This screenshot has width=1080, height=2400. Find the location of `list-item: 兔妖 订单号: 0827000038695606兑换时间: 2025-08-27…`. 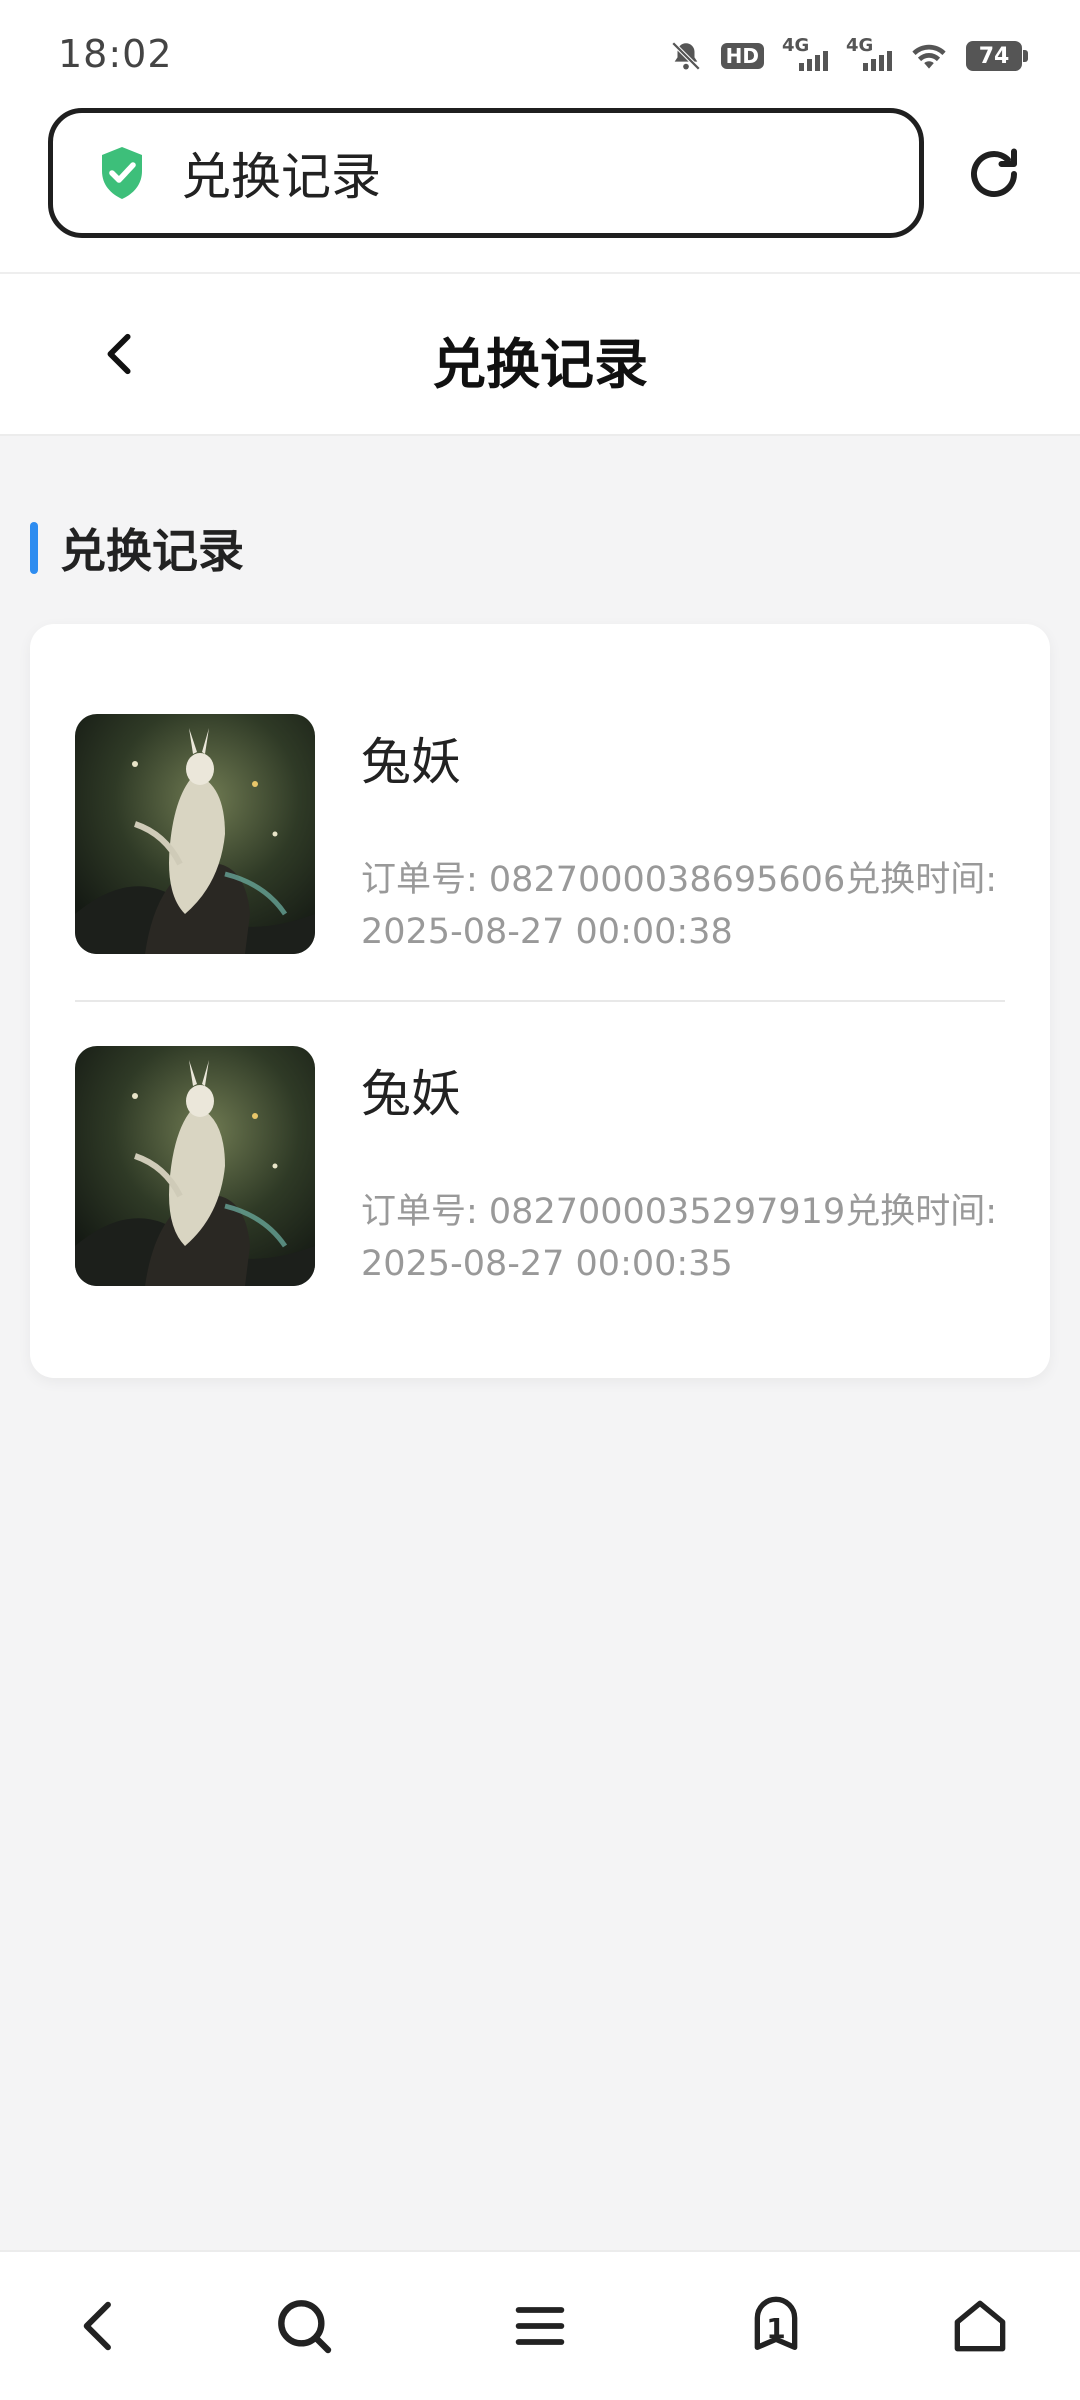

list-item: 兔妖 订单号: 0827000038695606兑换时间: 2025-08-27… is located at coordinates (540, 834).